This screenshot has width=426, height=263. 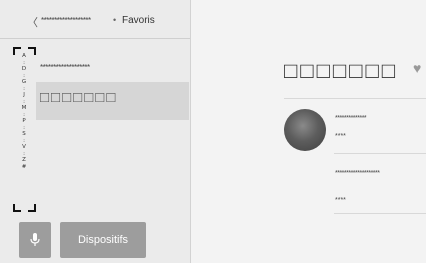 I want to click on alphabet-index: A : D : G : J : M : P : S : V : Z #, so click(x=24, y=129).